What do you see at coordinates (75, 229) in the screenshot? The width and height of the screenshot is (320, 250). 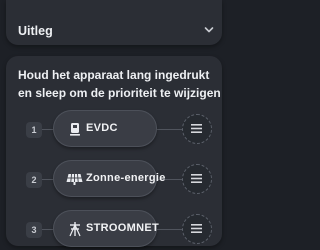 I see `power-grid-icon` at bounding box center [75, 229].